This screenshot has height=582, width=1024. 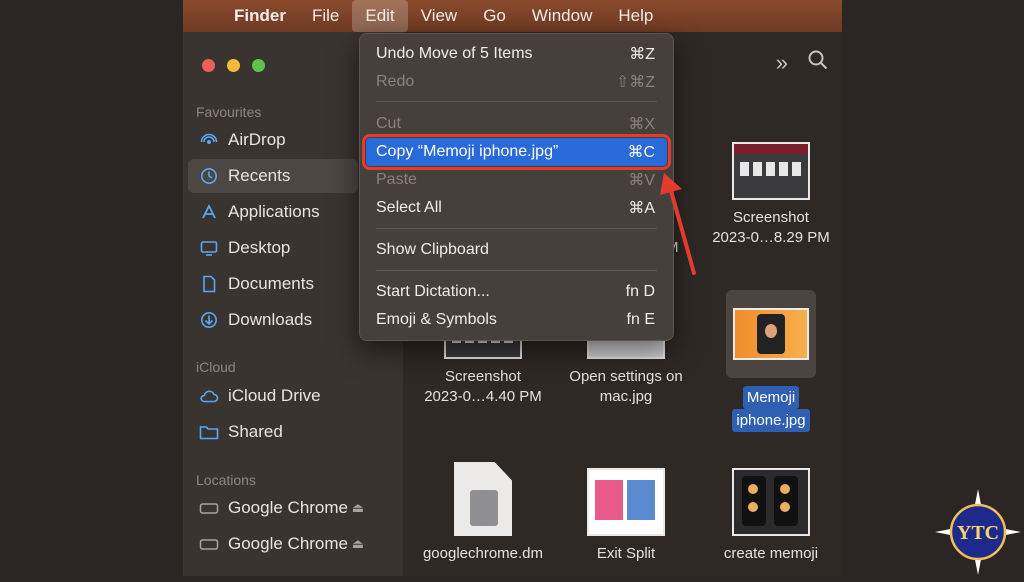 What do you see at coordinates (640, 319) in the screenshot?
I see `menu-item-shortcut: fn E` at bounding box center [640, 319].